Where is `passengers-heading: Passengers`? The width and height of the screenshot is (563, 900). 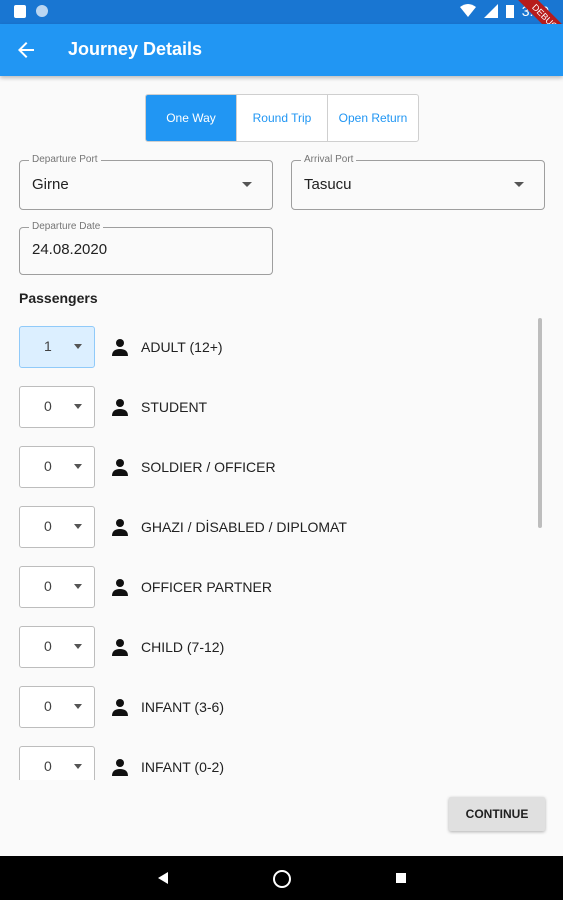
passengers-heading: Passengers is located at coordinates (58, 298).